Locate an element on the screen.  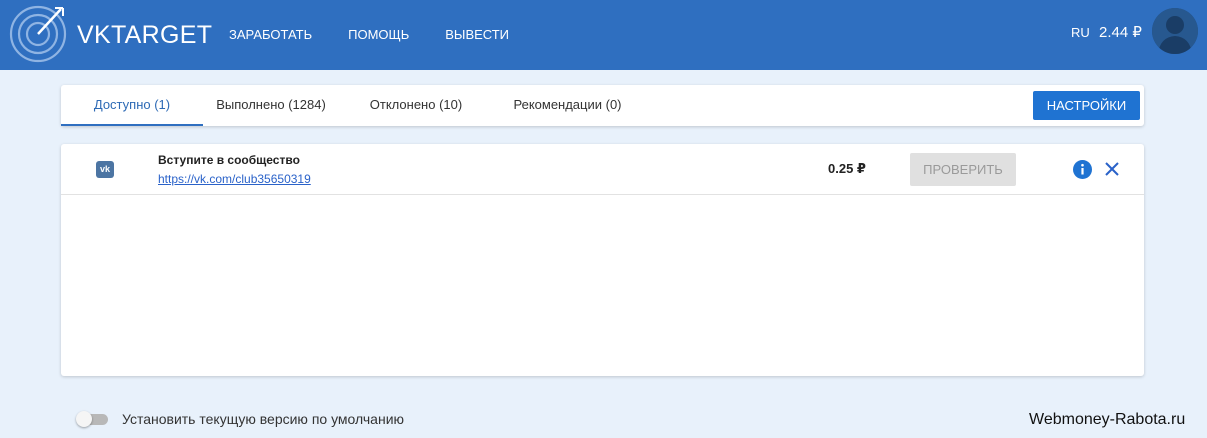
tab-available: Доступно (1) is located at coordinates (132, 105).